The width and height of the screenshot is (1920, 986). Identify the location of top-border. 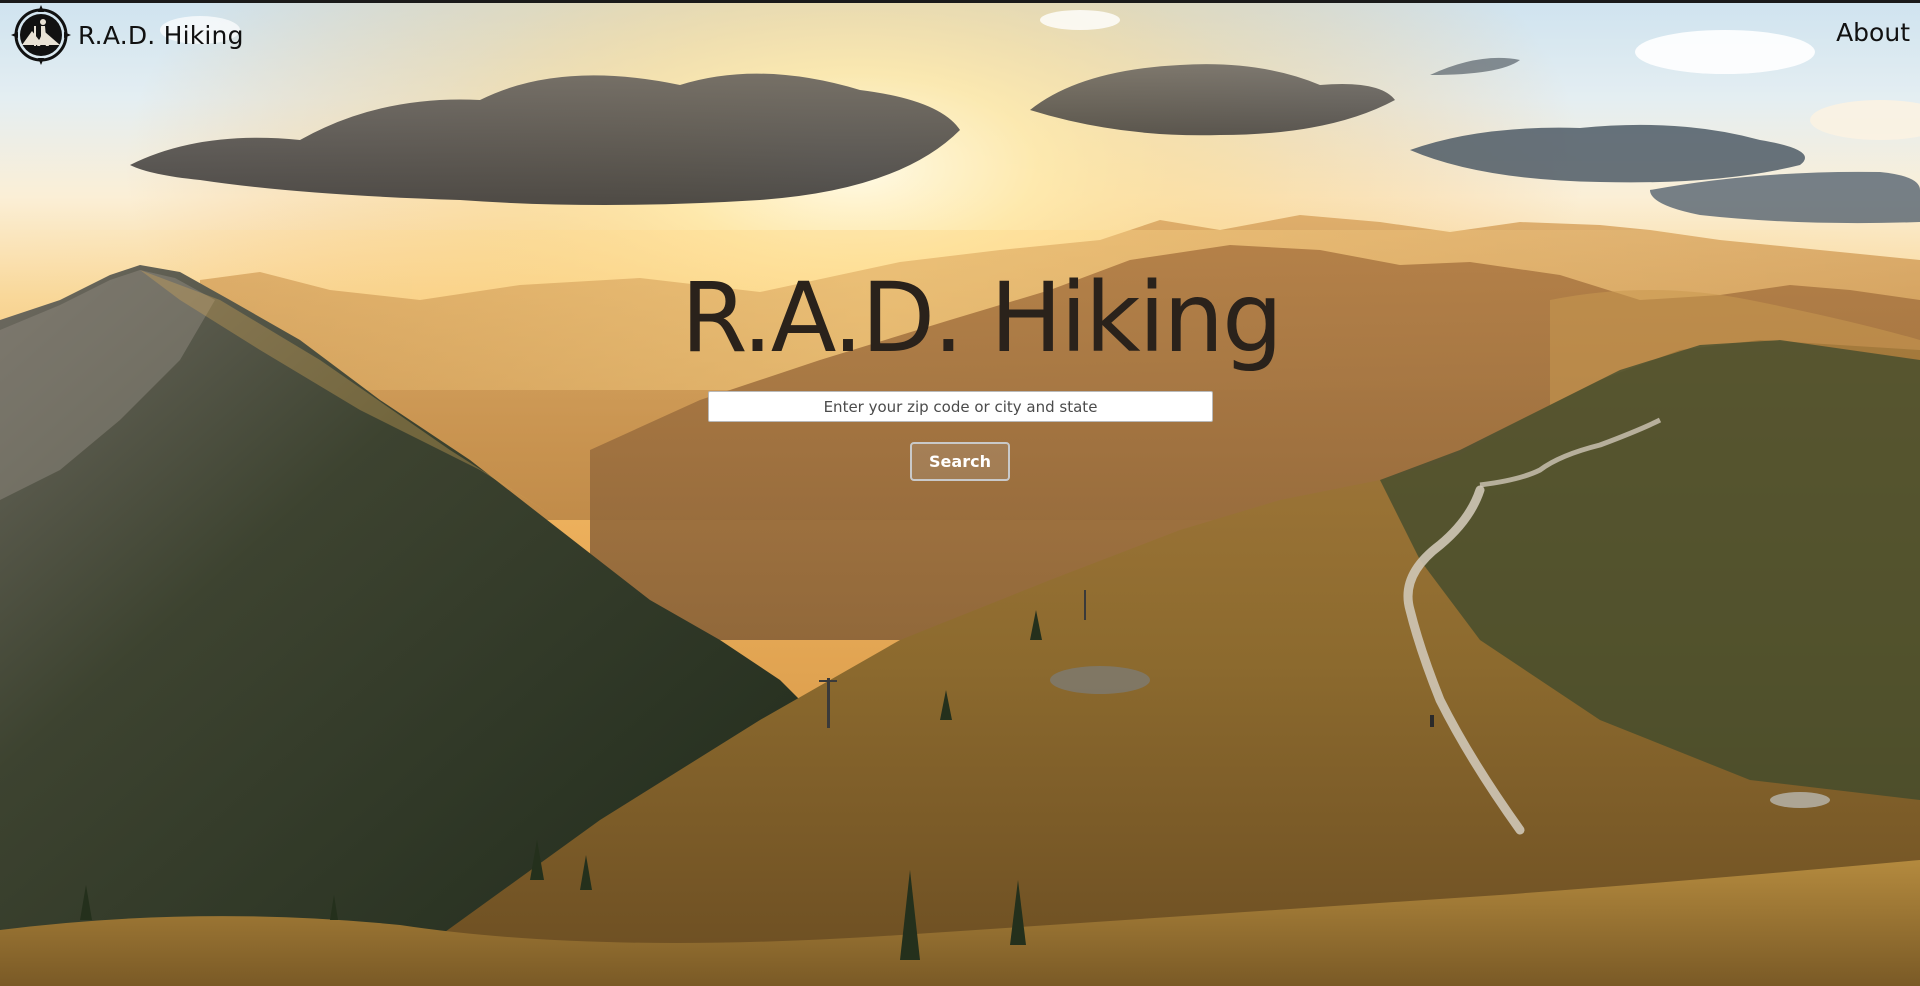
(960, 1).